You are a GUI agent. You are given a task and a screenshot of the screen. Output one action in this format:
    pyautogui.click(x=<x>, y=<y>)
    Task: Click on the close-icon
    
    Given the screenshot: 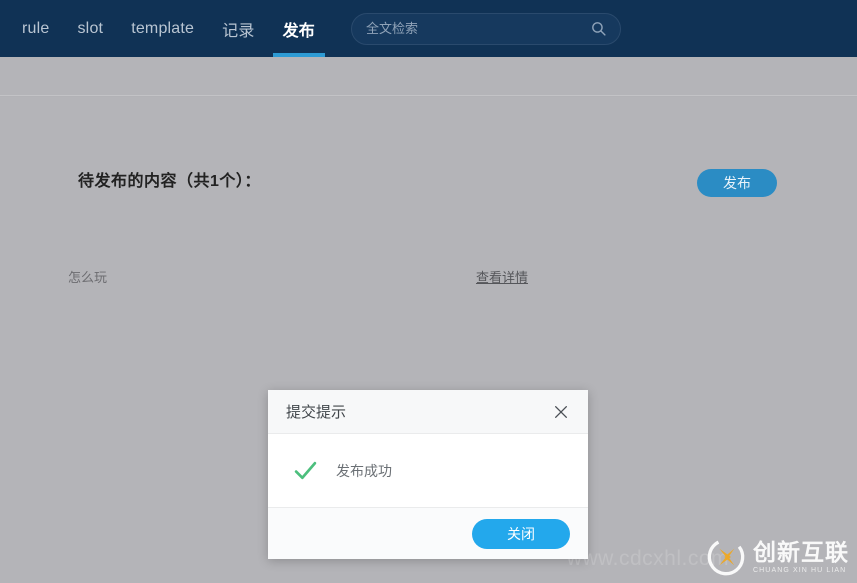 What is the action you would take?
    pyautogui.click(x=561, y=412)
    